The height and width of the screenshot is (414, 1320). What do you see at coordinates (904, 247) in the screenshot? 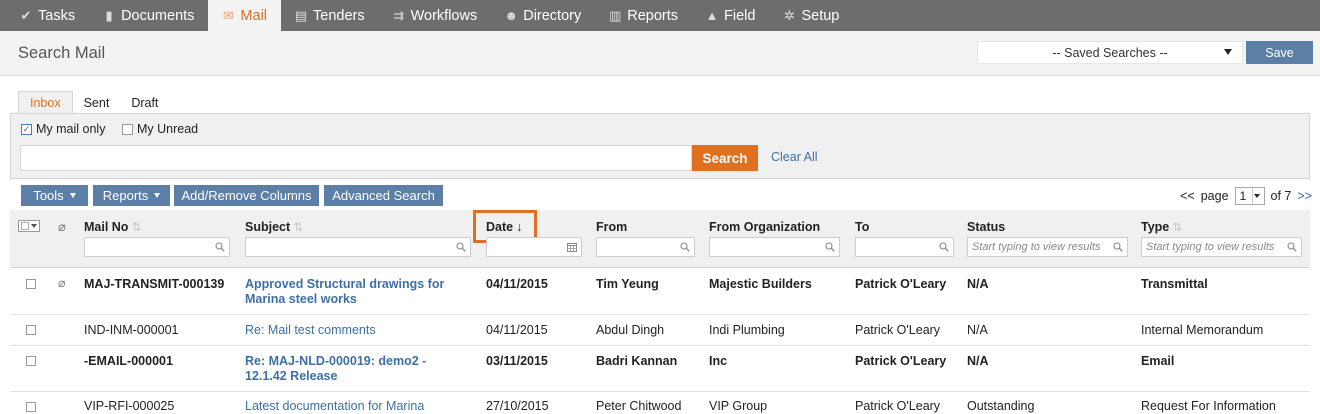
I see `to-filter-input` at bounding box center [904, 247].